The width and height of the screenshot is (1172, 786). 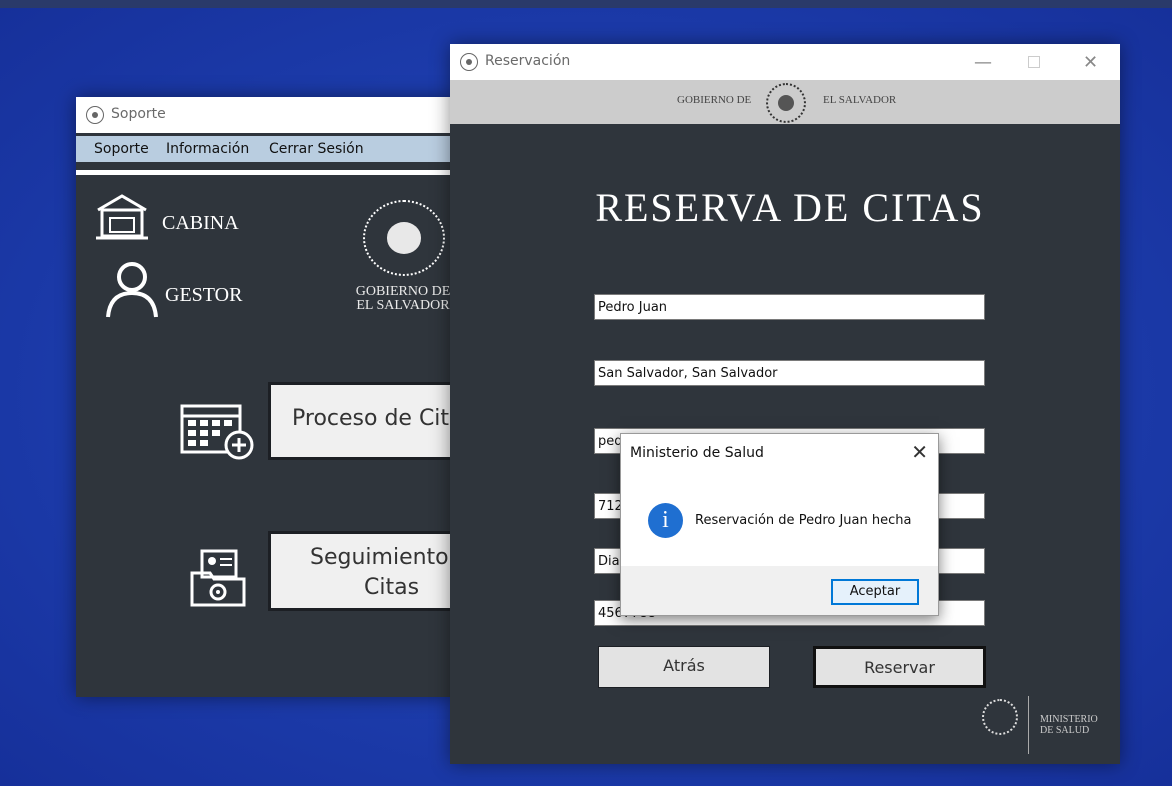 I want to click on dialog-title: Ministerio de Salud, so click(x=697, y=453).